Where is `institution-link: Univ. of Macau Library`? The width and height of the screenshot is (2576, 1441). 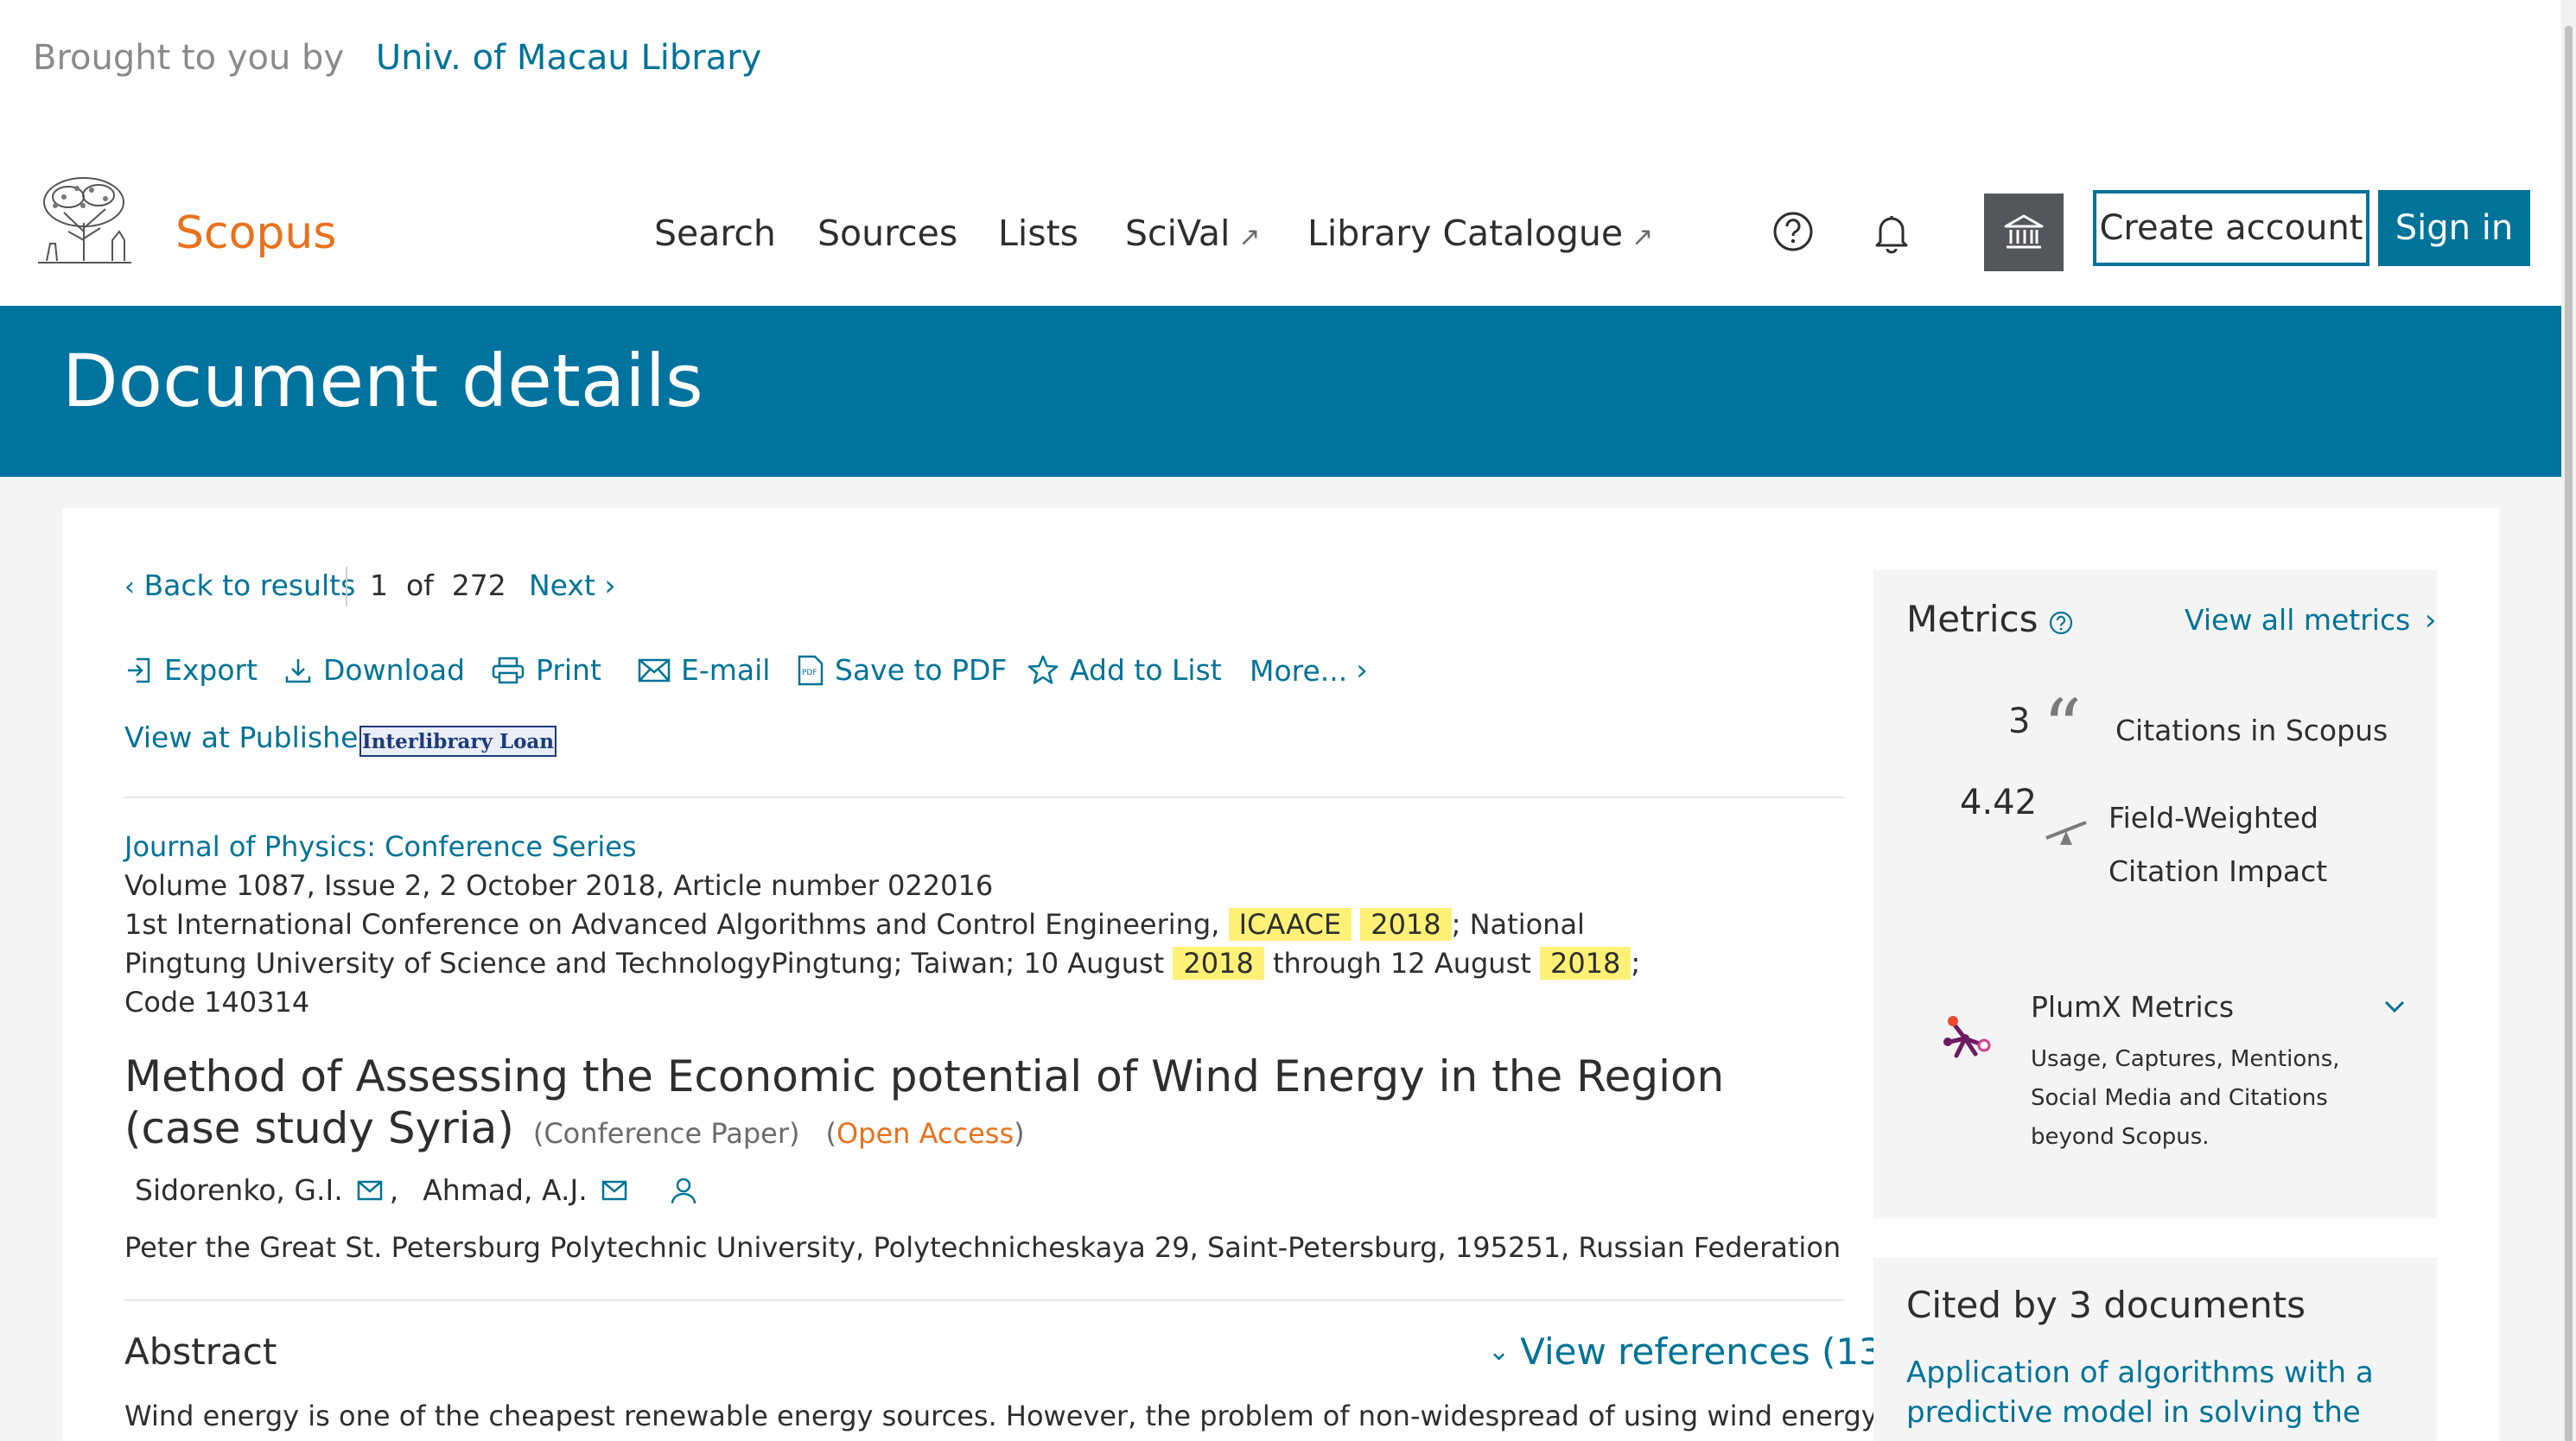 institution-link: Univ. of Macau Library is located at coordinates (568, 58).